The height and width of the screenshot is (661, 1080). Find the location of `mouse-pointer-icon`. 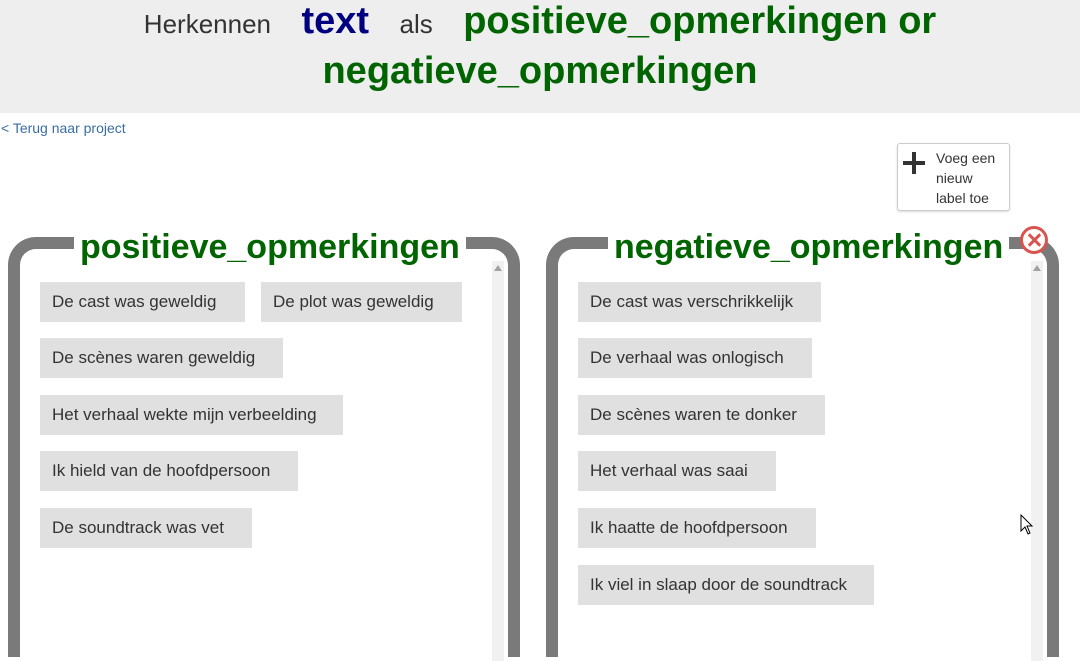

mouse-pointer-icon is located at coordinates (1027, 524).